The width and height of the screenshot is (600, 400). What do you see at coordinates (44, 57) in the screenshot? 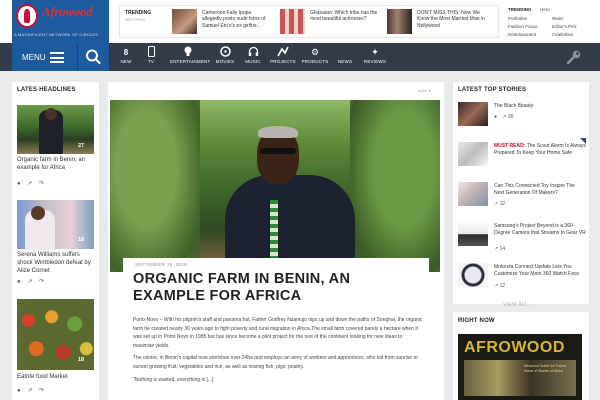
I see `menu-button: MENU` at bounding box center [44, 57].